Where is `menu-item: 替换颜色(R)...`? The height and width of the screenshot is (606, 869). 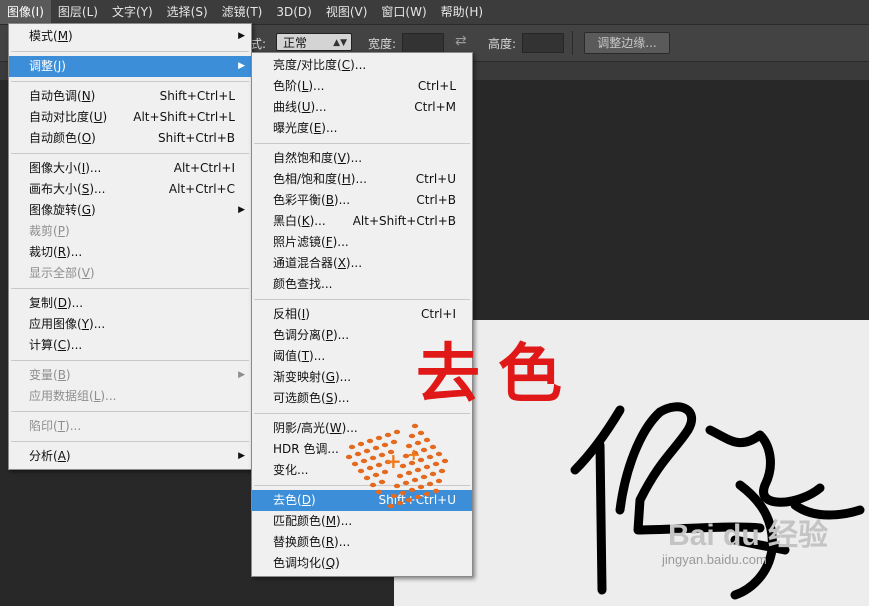
menu-item: 替换颜色(R)... is located at coordinates (362, 542).